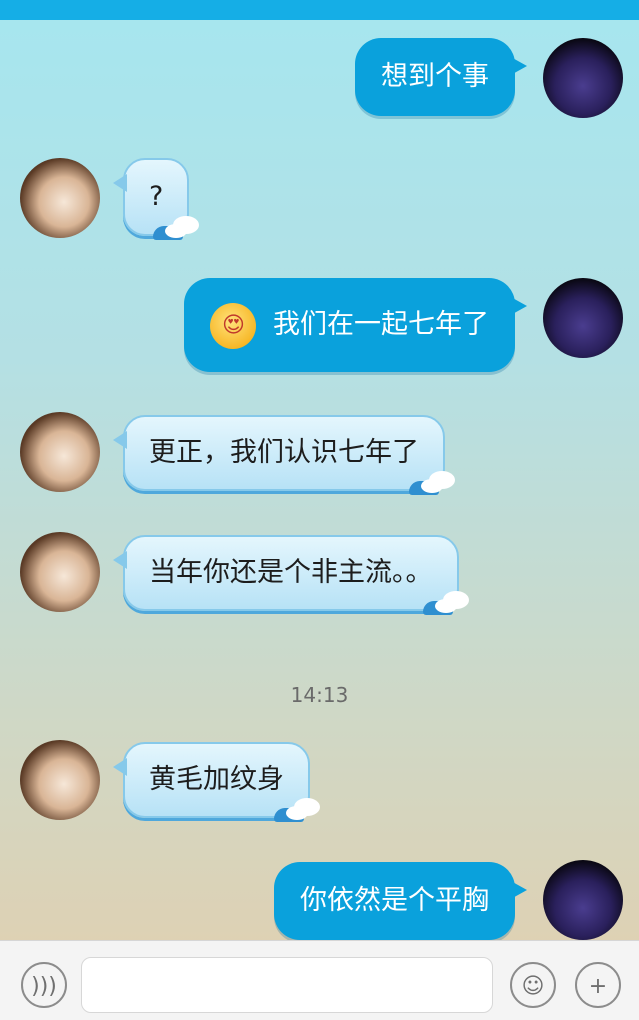  I want to click on emoji-button: ☺, so click(533, 985).